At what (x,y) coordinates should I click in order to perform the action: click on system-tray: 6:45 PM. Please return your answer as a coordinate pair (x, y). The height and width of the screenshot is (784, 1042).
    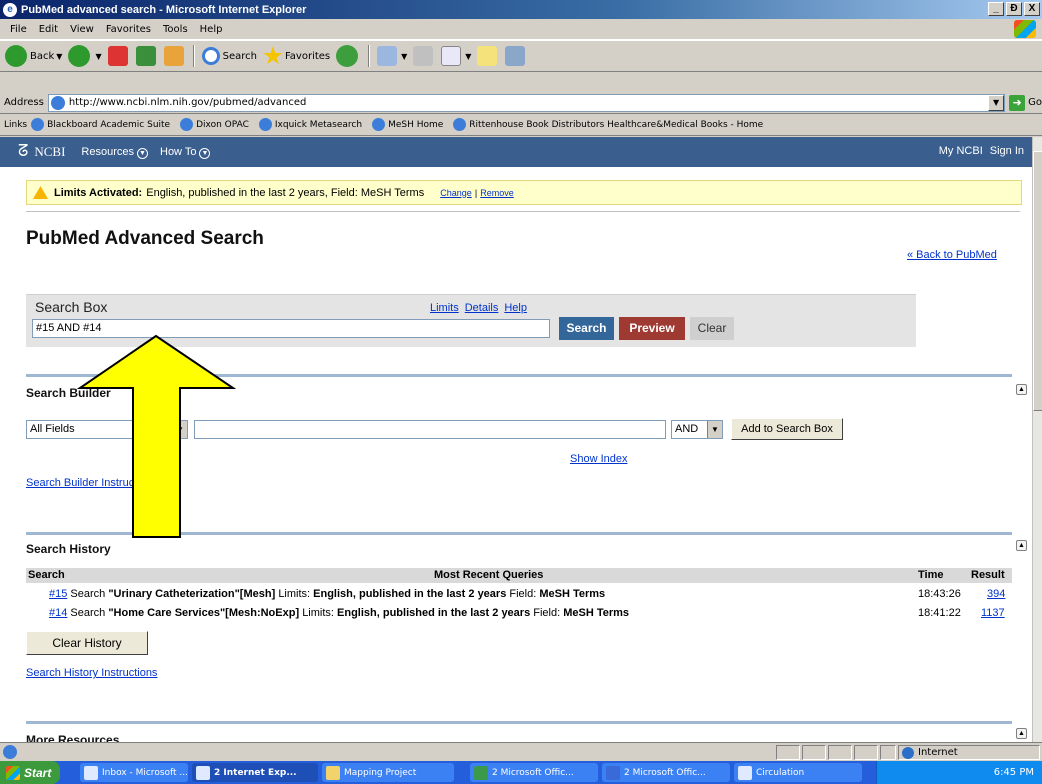
    Looking at the image, I should click on (959, 772).